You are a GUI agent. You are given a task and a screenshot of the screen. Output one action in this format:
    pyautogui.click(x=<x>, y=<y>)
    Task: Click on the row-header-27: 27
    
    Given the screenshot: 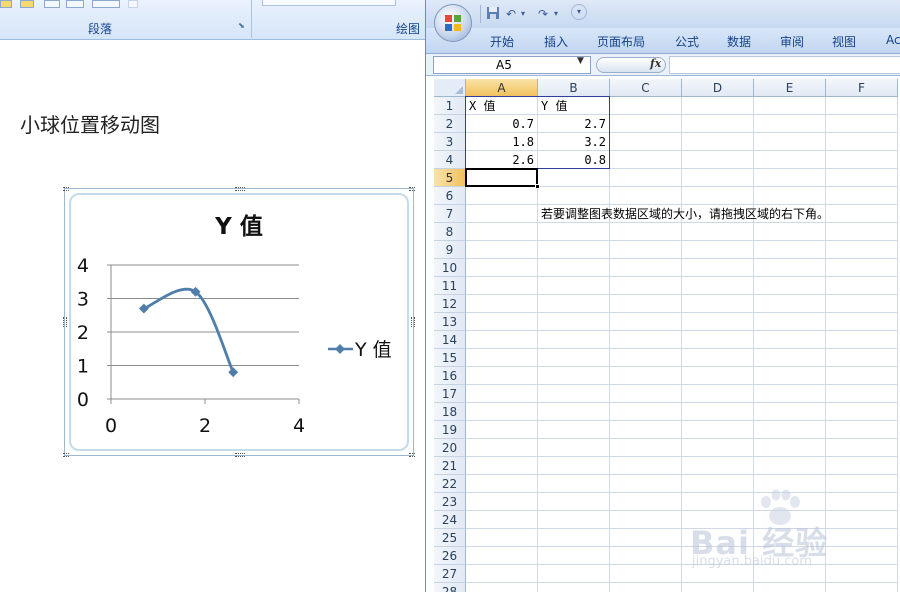 What is the action you would take?
    pyautogui.click(x=450, y=574)
    